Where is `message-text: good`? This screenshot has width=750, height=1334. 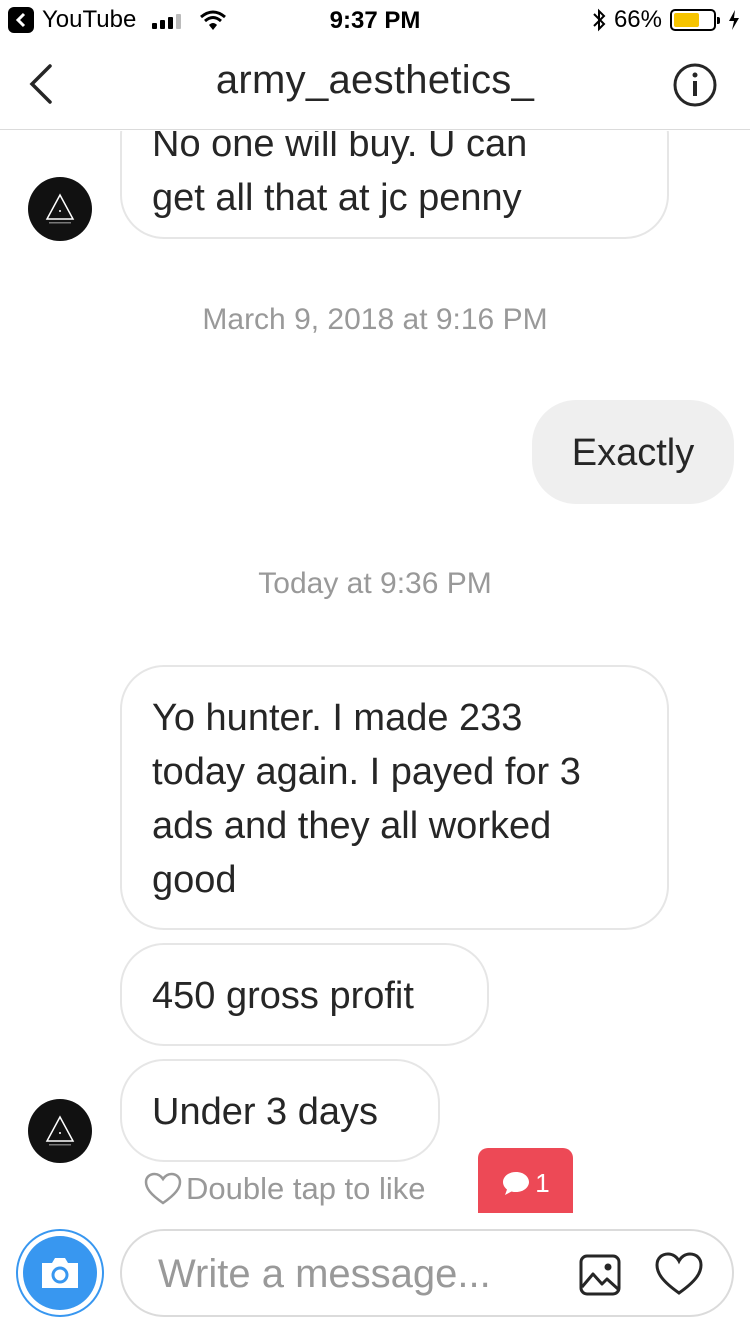 message-text: good is located at coordinates (194, 880).